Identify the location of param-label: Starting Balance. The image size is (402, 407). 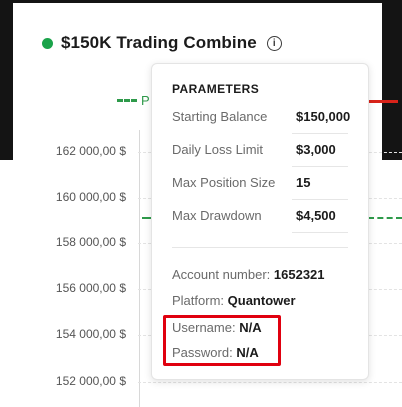
(220, 116).